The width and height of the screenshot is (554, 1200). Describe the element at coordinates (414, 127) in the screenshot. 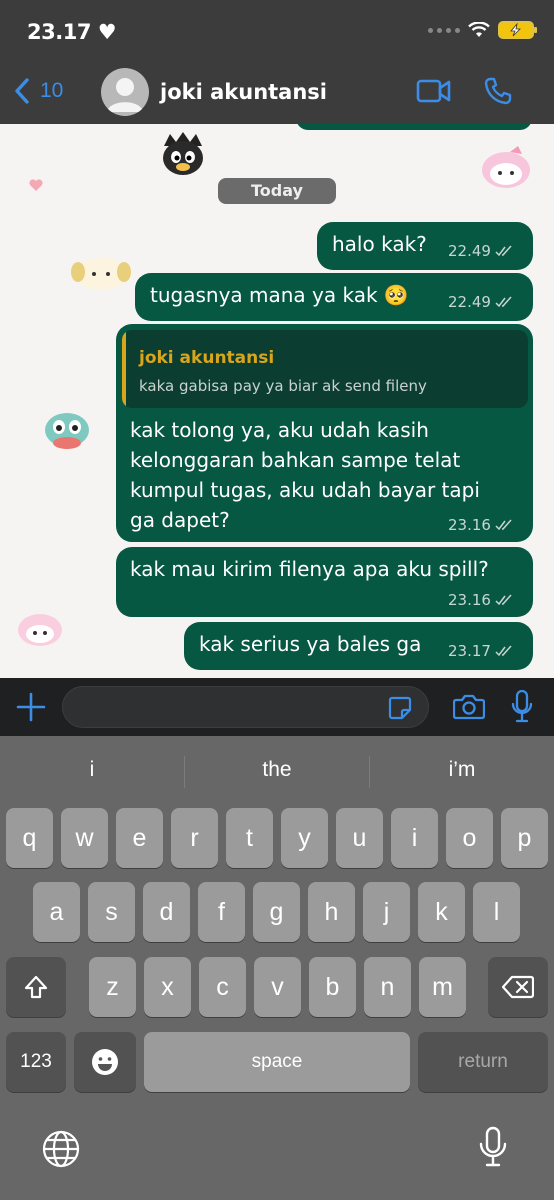

I see `previous-message-bubble` at that location.